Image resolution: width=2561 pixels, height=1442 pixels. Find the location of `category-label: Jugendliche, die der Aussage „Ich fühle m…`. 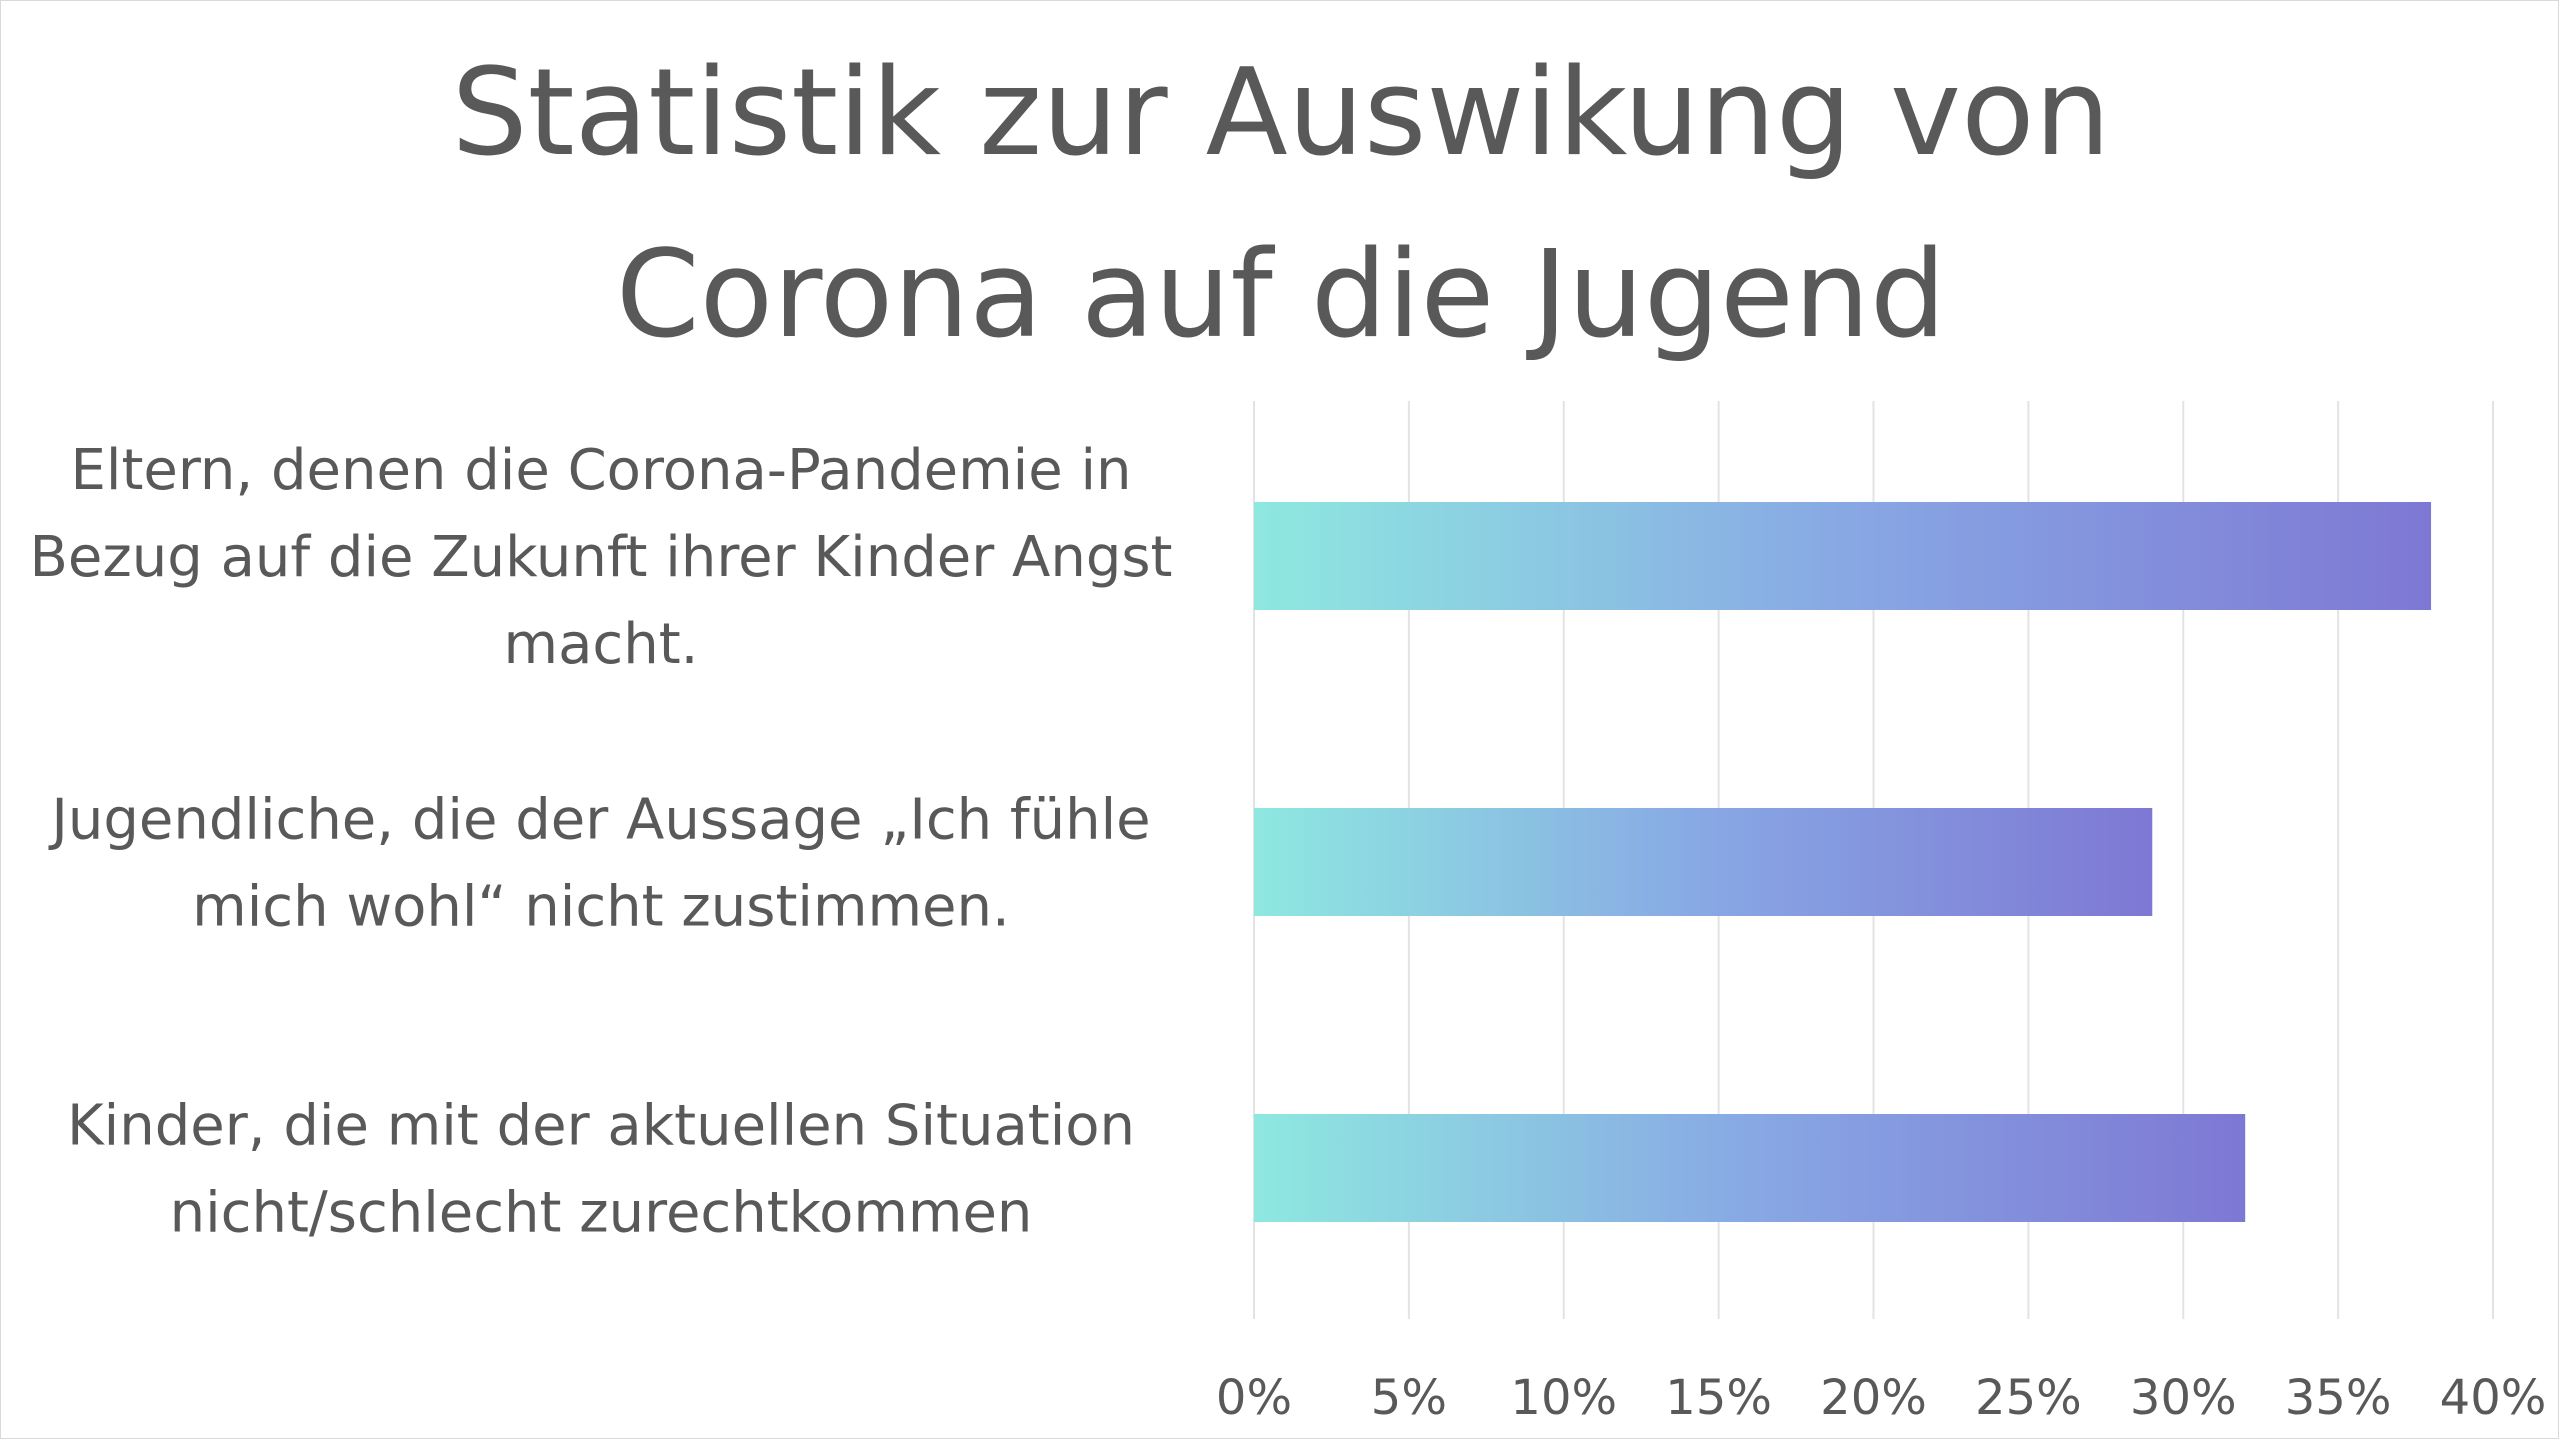

category-label: Jugendliche, die der Aussage „Ich fühle m… is located at coordinates (599, 864).